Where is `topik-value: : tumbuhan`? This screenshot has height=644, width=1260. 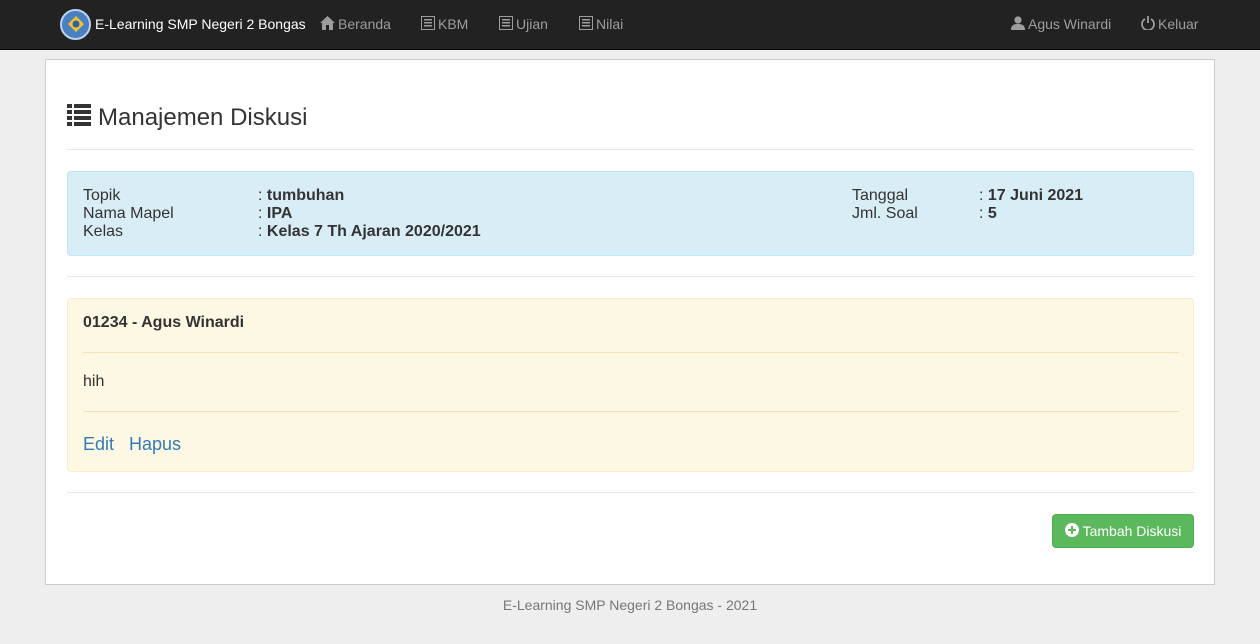
topik-value: : tumbuhan is located at coordinates (301, 196).